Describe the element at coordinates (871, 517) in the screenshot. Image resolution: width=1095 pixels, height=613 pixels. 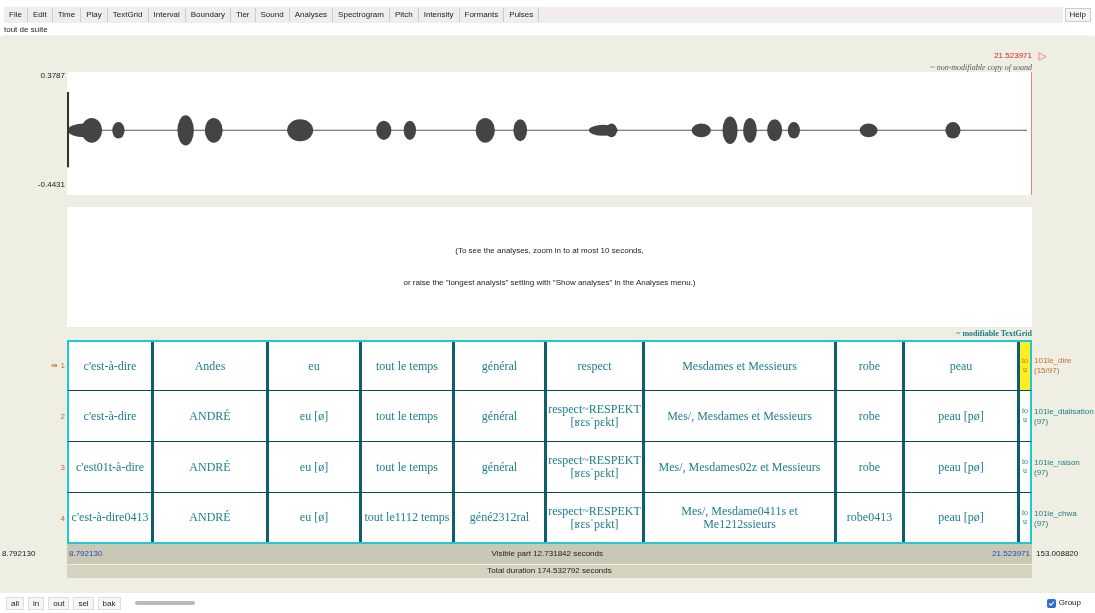
I see `interval-cell: robe0413` at that location.